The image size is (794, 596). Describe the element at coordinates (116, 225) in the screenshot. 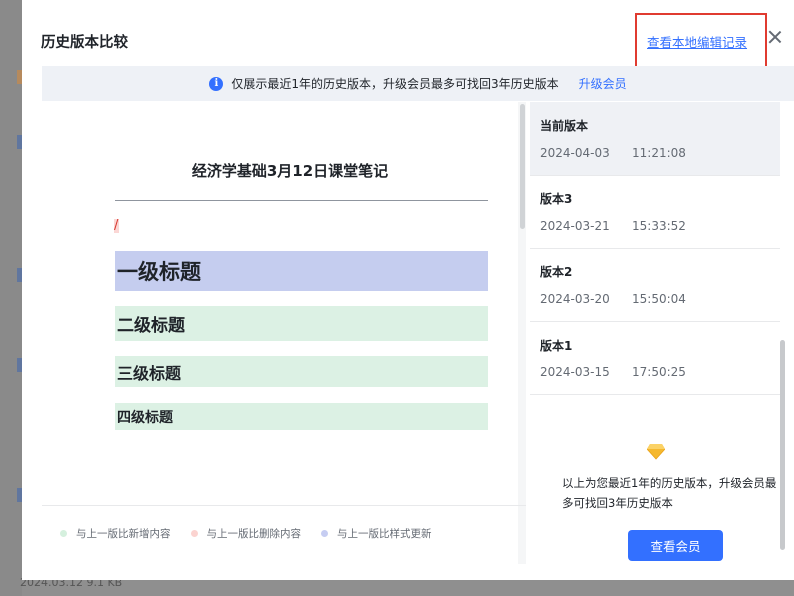

I see `deleted-content-mark: /` at that location.